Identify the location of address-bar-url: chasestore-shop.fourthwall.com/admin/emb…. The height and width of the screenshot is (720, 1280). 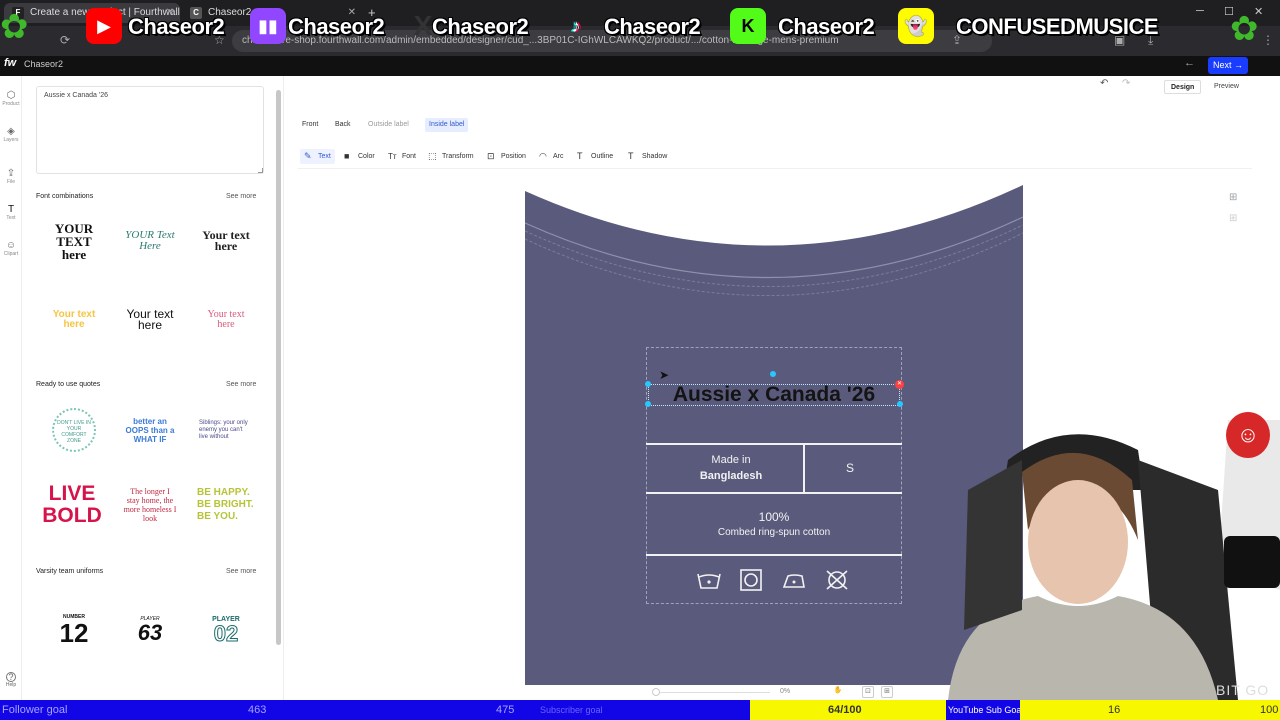
(540, 40).